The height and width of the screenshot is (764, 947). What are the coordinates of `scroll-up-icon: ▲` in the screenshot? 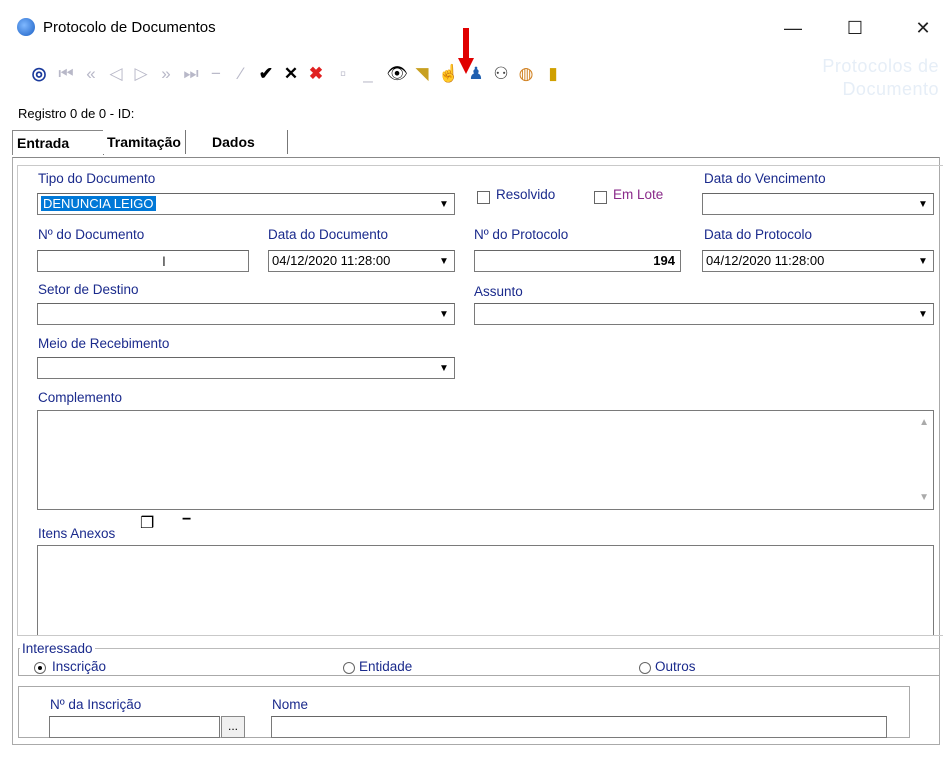 It's located at (924, 422).